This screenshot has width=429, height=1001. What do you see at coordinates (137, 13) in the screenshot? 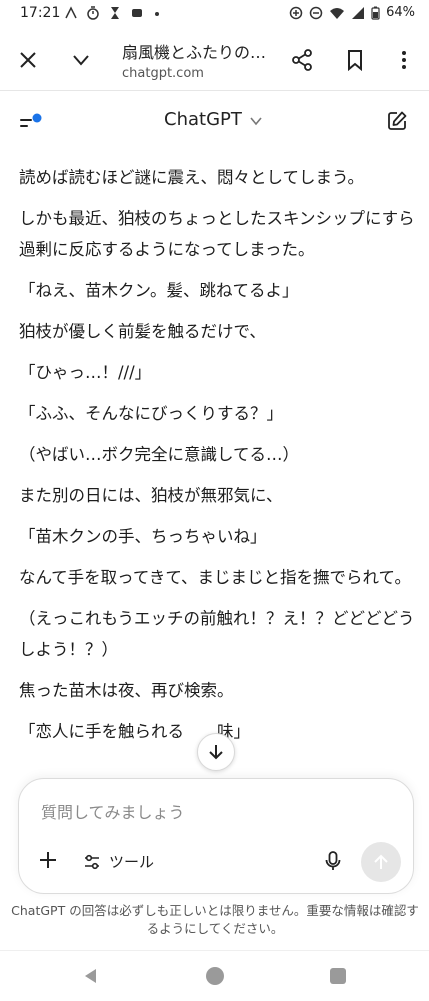
I see `app-notification-icon` at bounding box center [137, 13].